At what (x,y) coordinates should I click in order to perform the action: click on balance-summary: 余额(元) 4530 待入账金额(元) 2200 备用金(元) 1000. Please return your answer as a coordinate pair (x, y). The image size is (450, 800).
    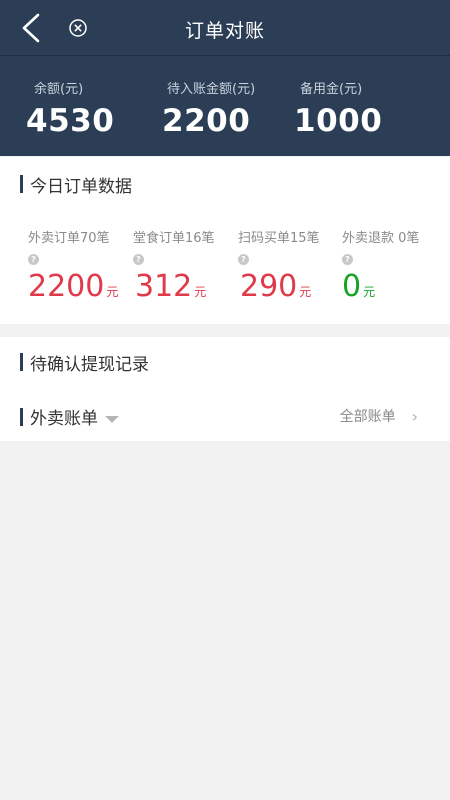
    Looking at the image, I should click on (225, 106).